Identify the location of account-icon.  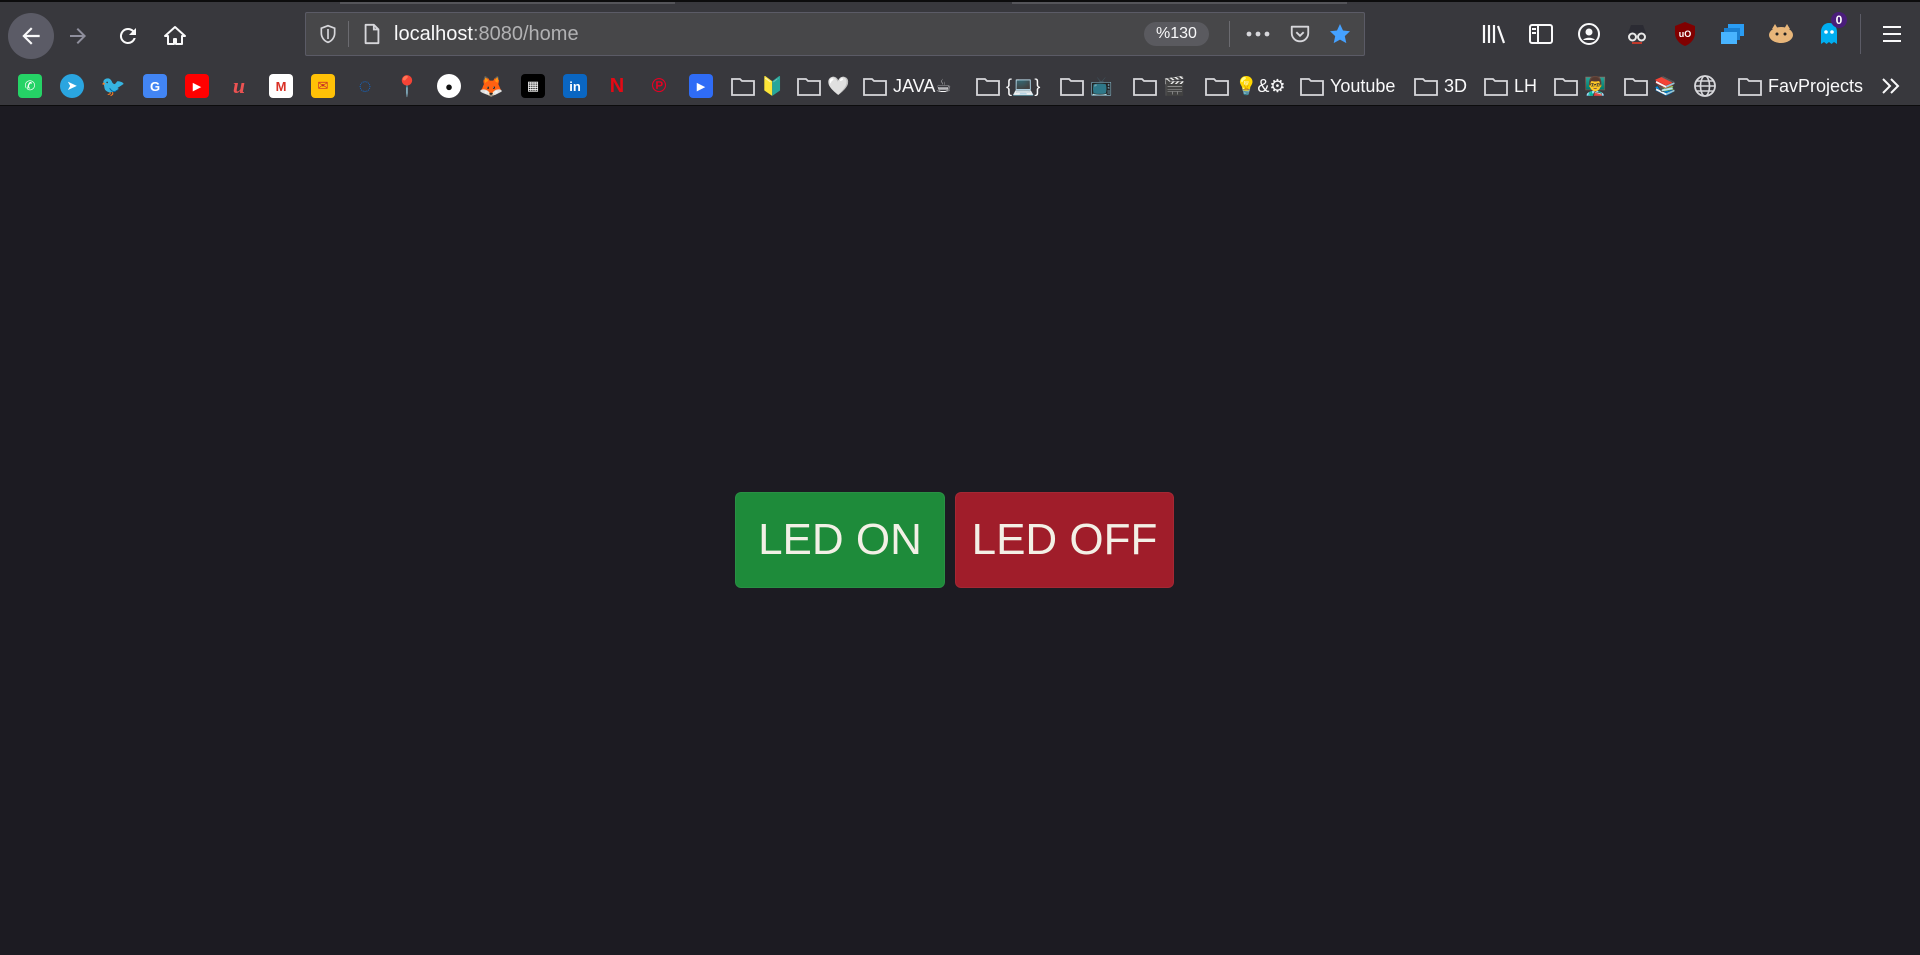
(1589, 34).